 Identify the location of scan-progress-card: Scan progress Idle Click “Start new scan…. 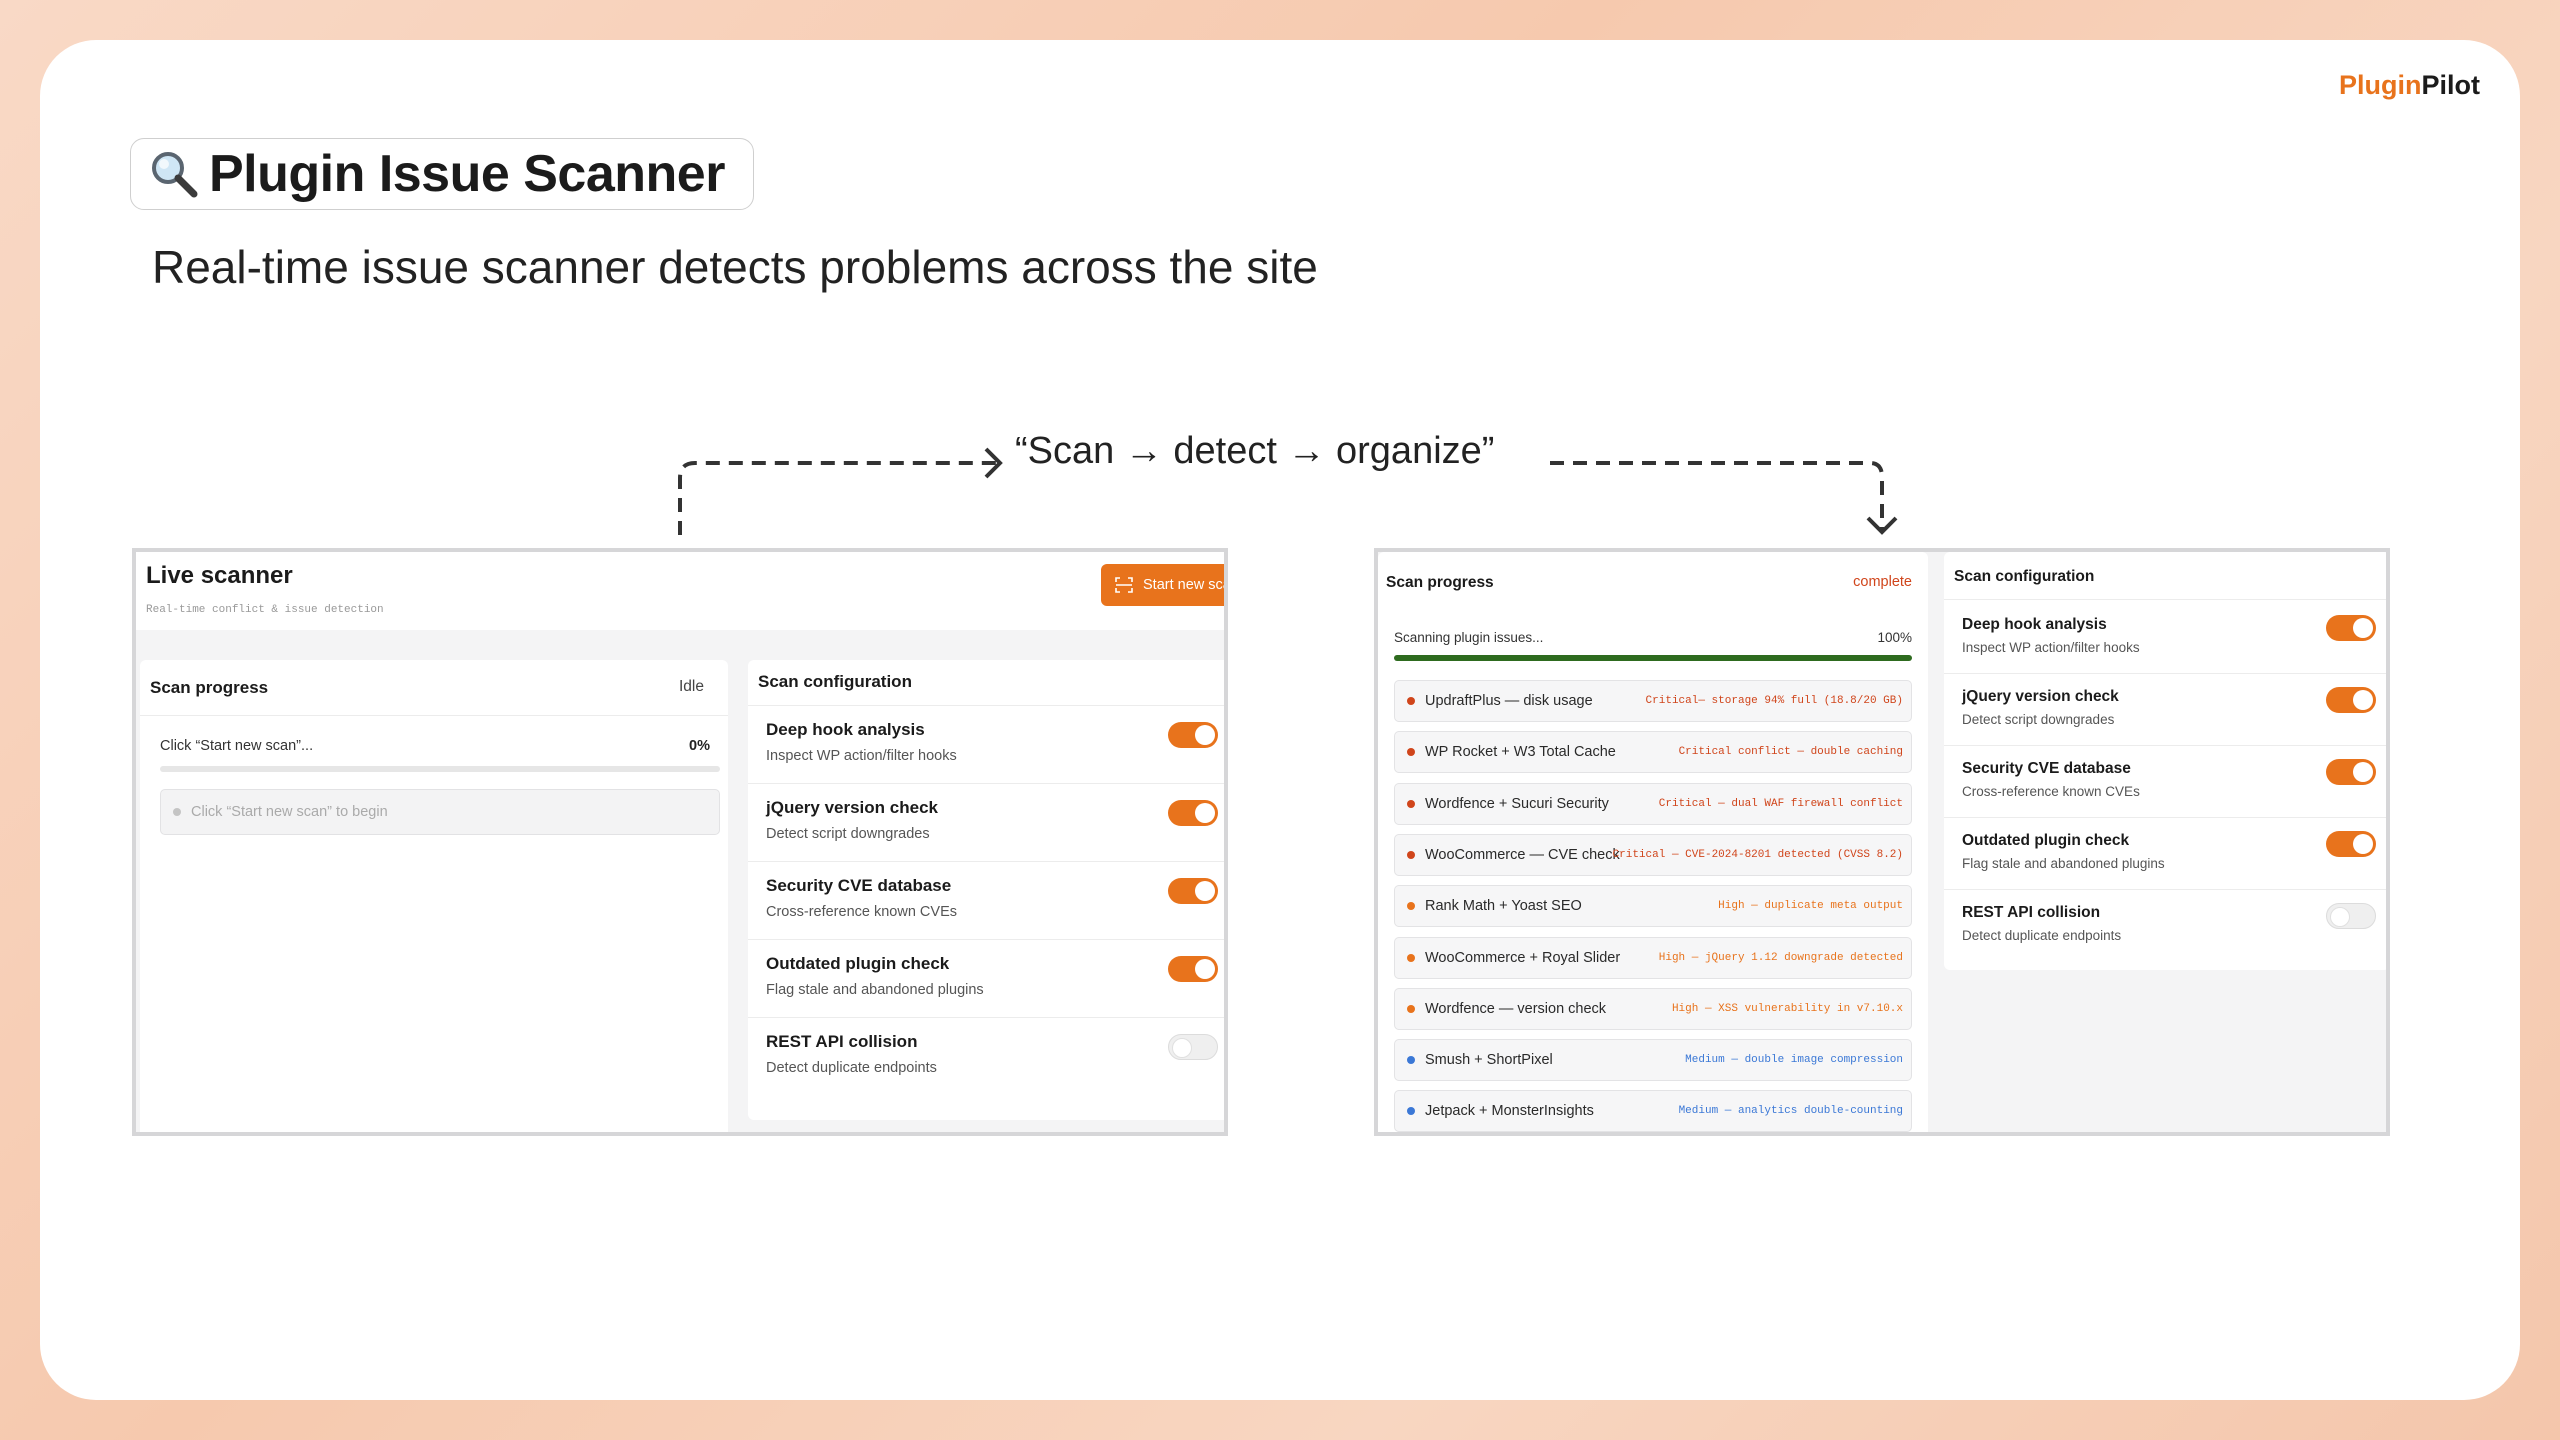
(434, 896).